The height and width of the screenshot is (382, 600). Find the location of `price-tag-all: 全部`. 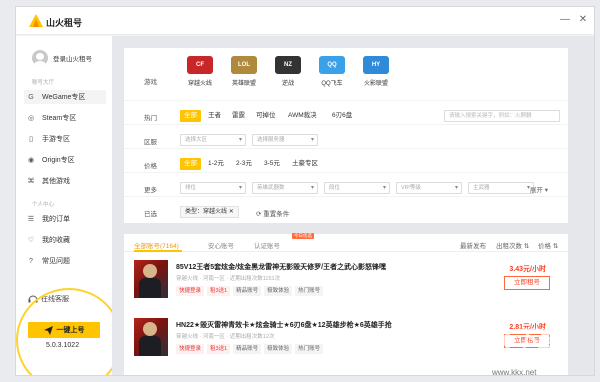

price-tag-all: 全部 is located at coordinates (190, 164).